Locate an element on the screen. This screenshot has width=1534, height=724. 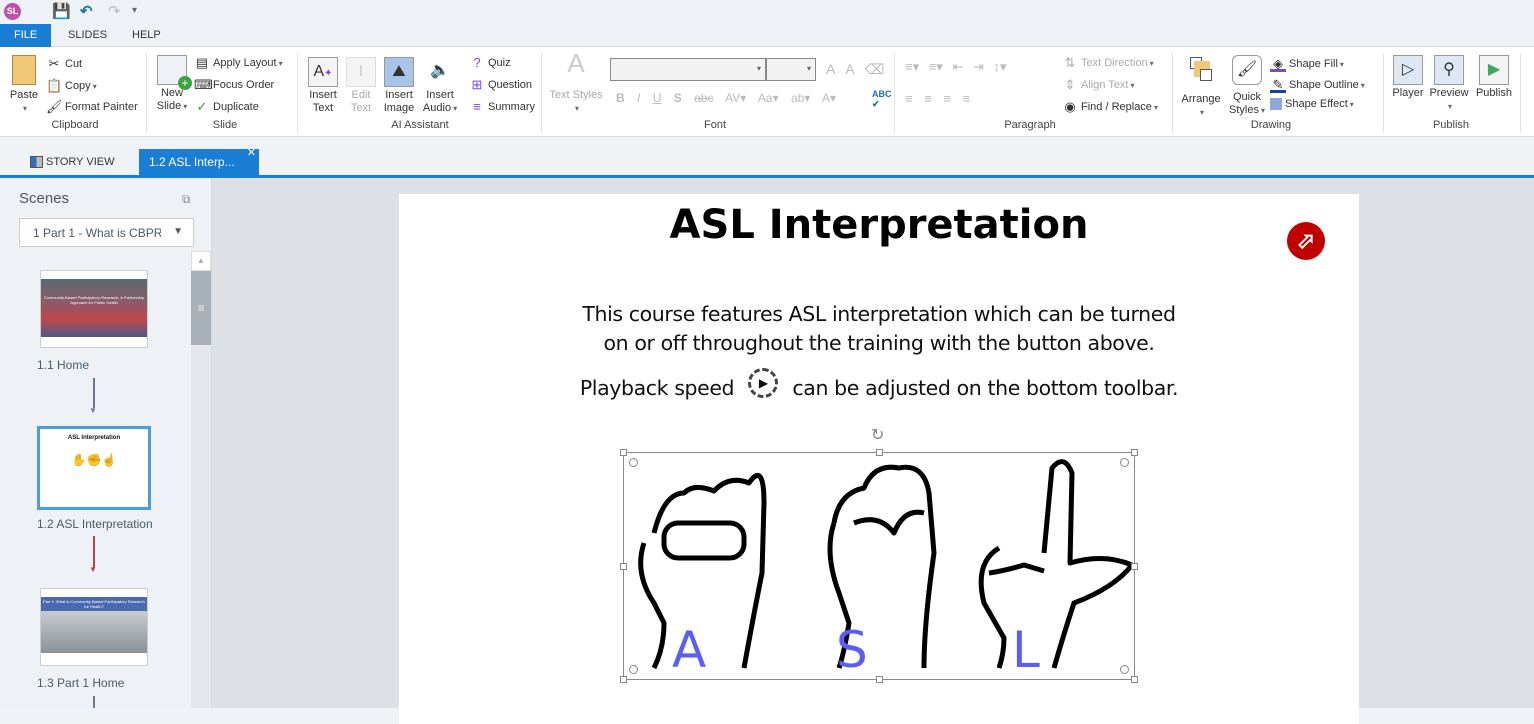
arrange-button: Arrange ▾ is located at coordinates (1201, 87).